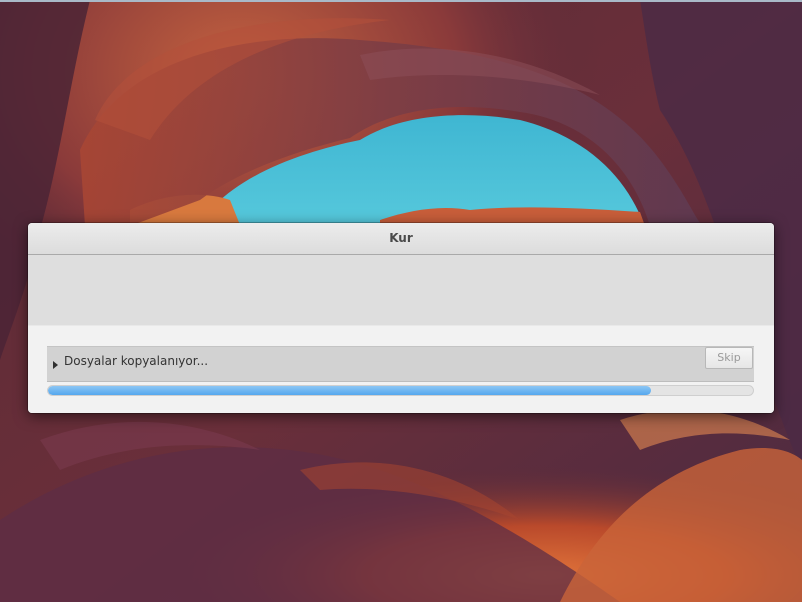  Describe the element at coordinates (55, 365) in the screenshot. I see `expander-arrow-icon` at that location.